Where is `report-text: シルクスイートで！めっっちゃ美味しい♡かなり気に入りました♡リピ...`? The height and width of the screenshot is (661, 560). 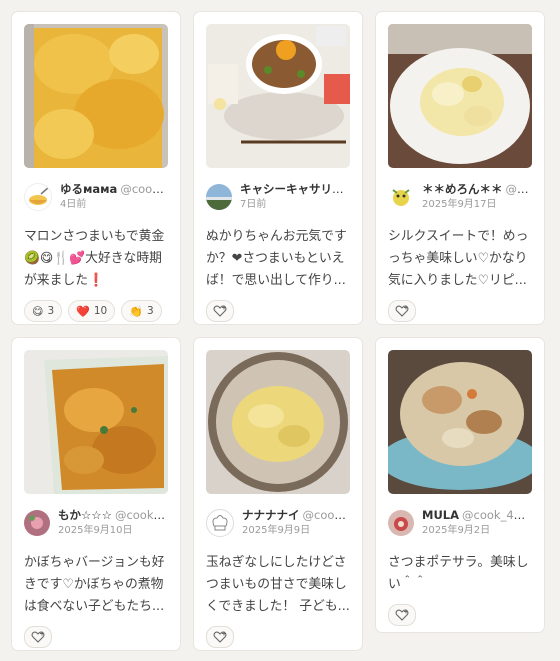 report-text: シルクスイートで！めっっちゃ美味しい♡かなり気に入りました♡リピ... is located at coordinates (460, 259).